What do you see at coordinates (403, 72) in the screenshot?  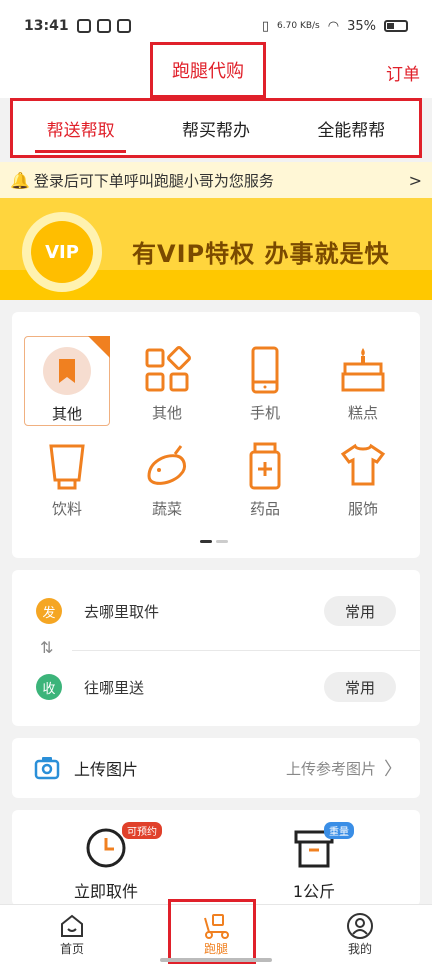 I see `order-link: 订单` at bounding box center [403, 72].